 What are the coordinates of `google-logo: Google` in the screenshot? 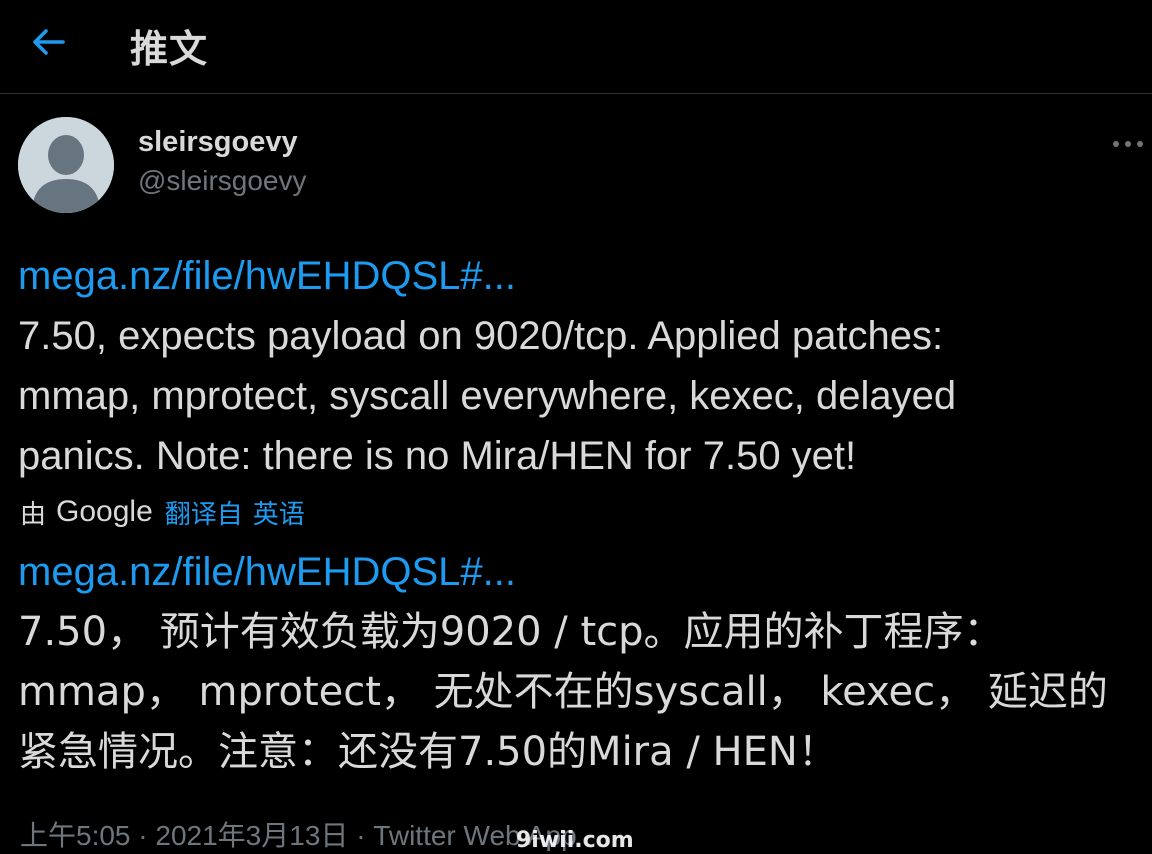 It's located at (104, 511).